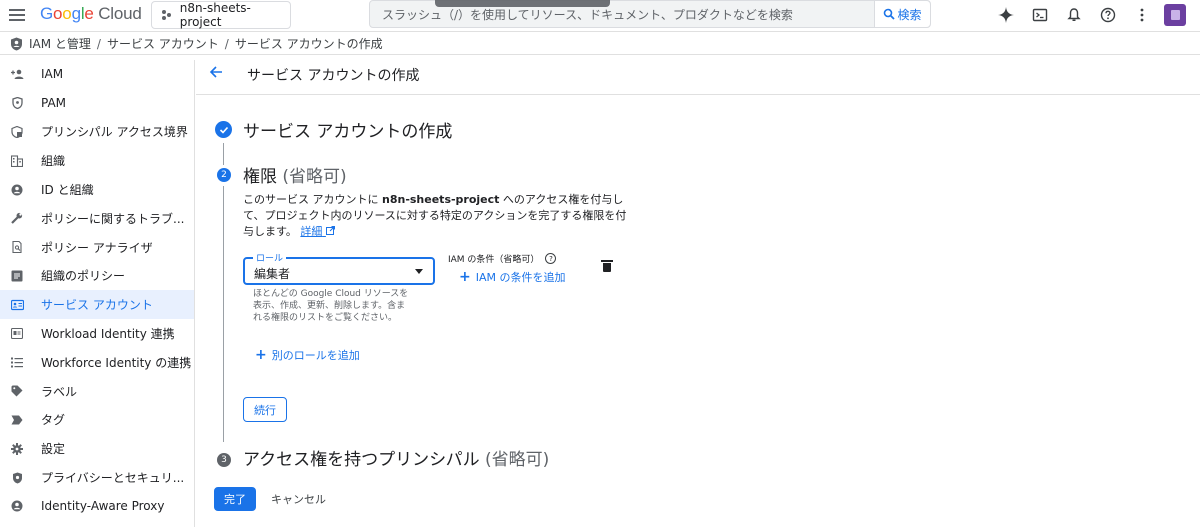 The width and height of the screenshot is (1200, 527). Describe the element at coordinates (1175, 15) in the screenshot. I see `avatar` at that location.